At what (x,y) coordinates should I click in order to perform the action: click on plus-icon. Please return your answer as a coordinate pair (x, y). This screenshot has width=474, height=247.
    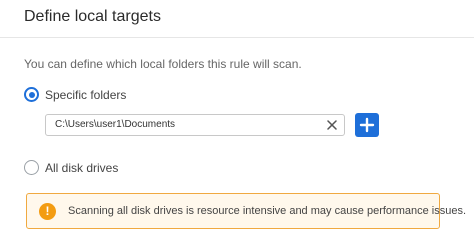
    Looking at the image, I should click on (367, 125).